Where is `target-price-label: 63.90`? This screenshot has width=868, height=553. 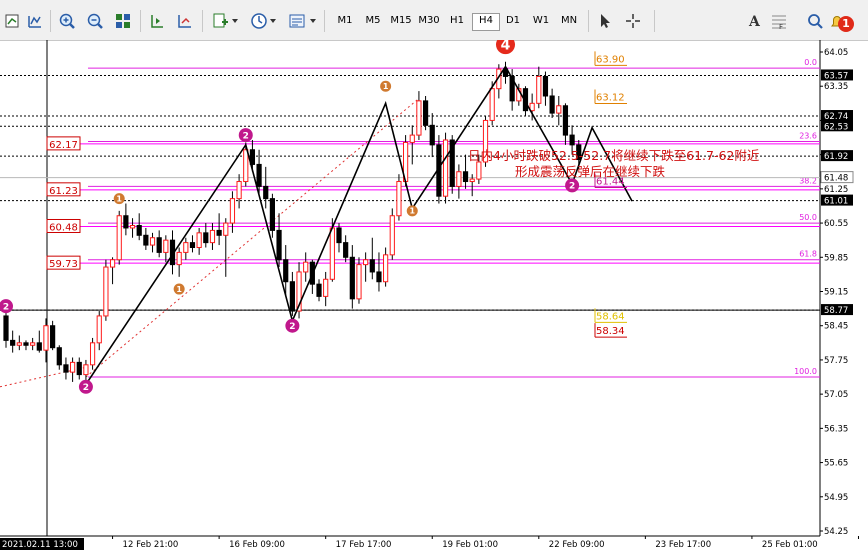
target-price-label: 63.90 is located at coordinates (610, 59).